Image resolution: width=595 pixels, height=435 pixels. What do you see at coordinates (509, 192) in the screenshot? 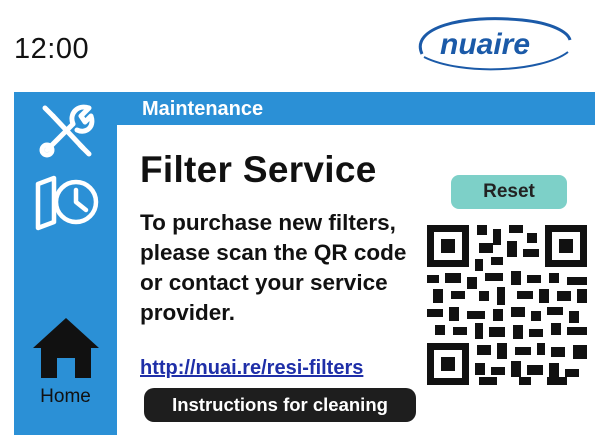
I see `reset-button: Reset` at bounding box center [509, 192].